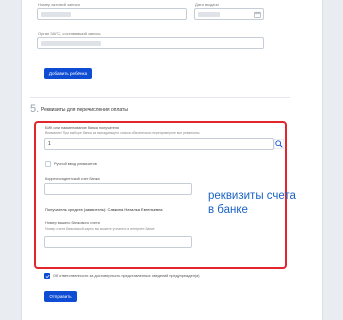  Describe the element at coordinates (69, 33) in the screenshot. I see `zags-label: Орган ЗАГС, составивший запись` at that location.